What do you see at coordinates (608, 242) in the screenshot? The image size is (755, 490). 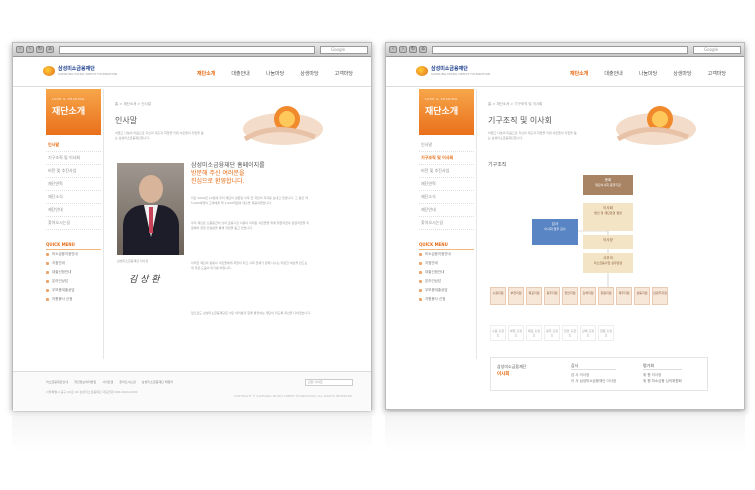 I see `org-box-director: 이사장` at bounding box center [608, 242].